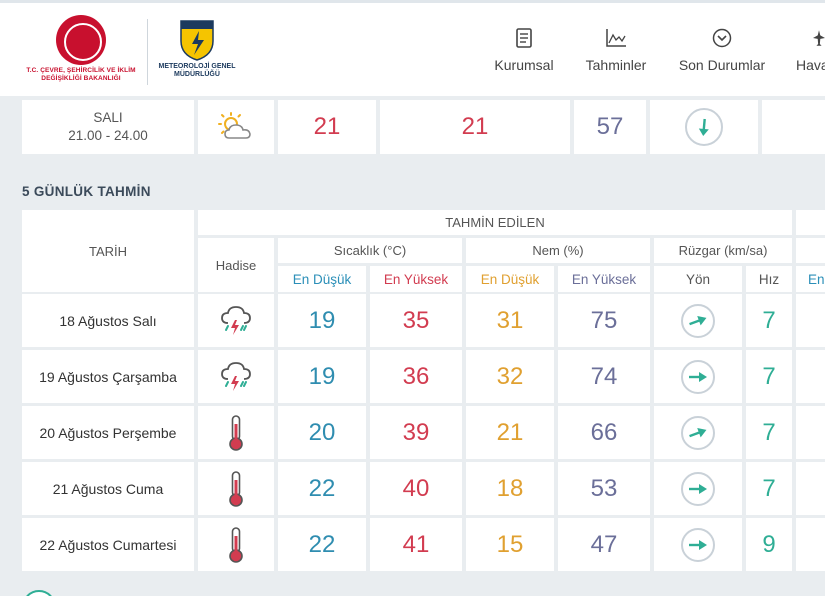 The image size is (825, 596). I want to click on forecast-temp-low-cell: 22, so click(322, 488).